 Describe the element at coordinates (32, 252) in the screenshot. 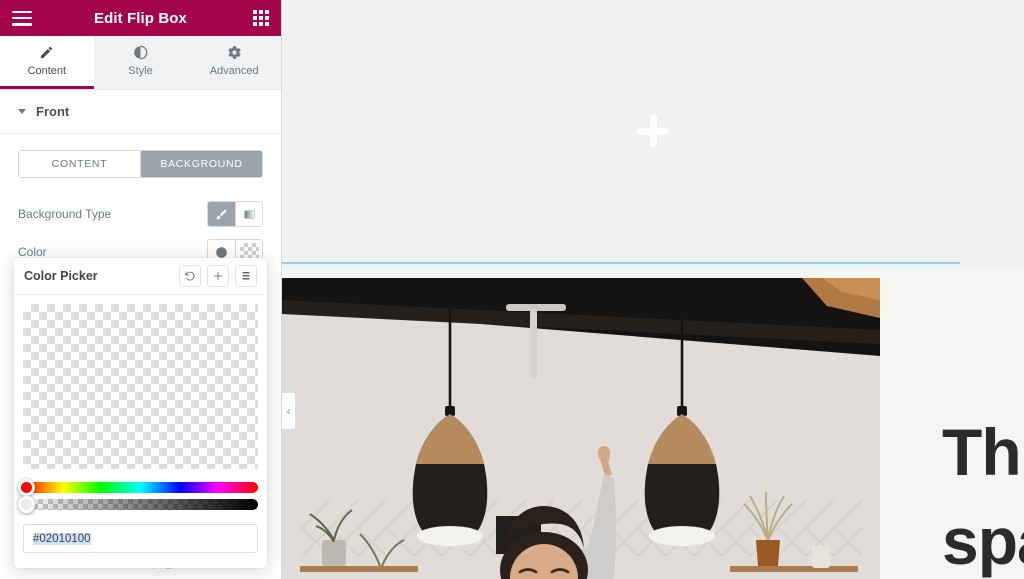

I see `color-label: Color` at that location.